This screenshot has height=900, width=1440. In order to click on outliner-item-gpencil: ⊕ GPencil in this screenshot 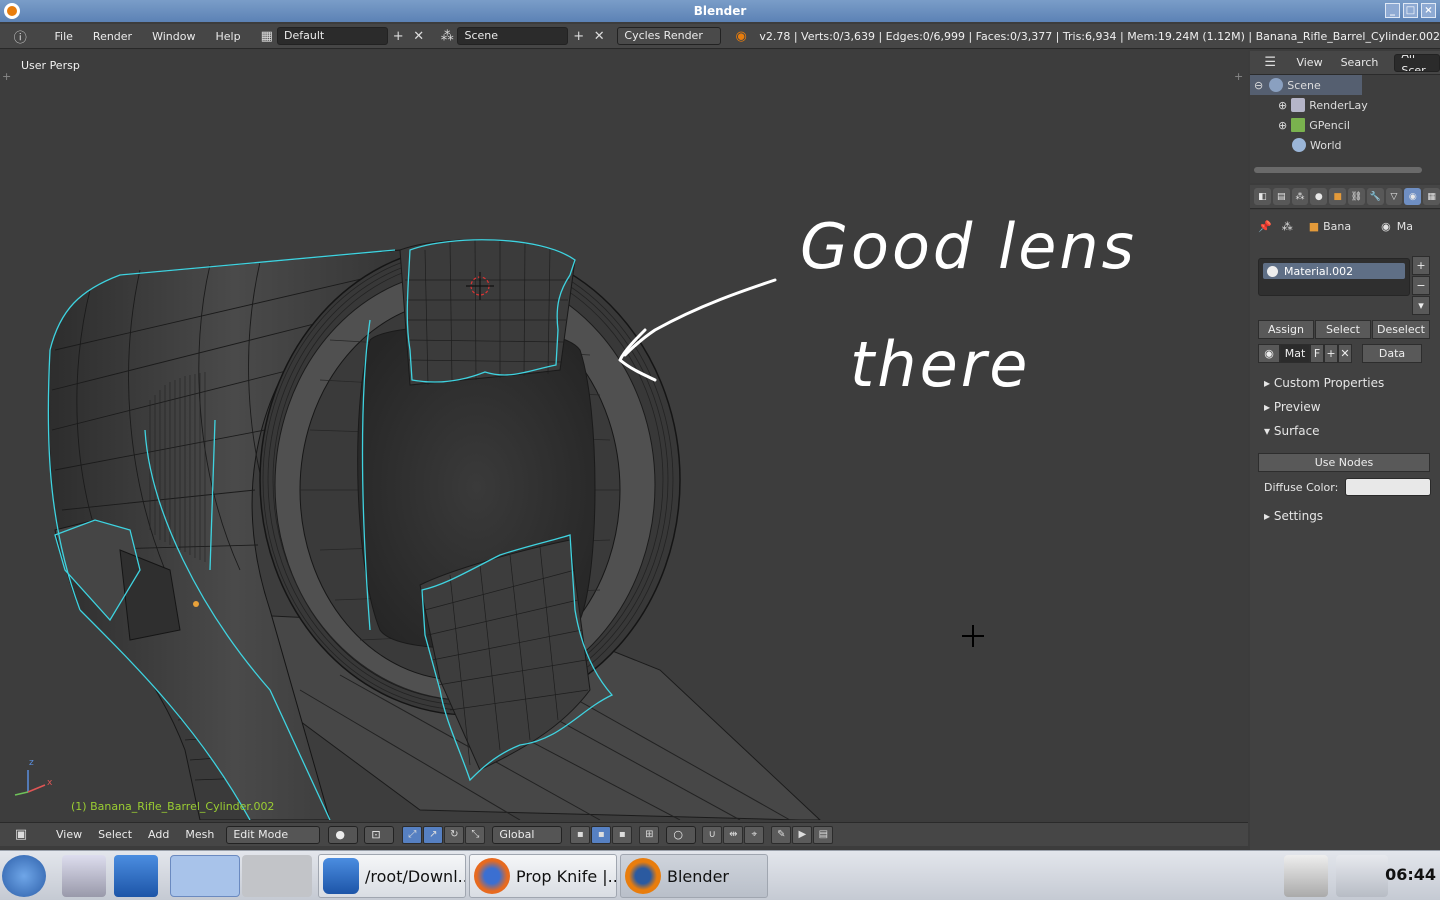, I will do `click(1345, 125)`.